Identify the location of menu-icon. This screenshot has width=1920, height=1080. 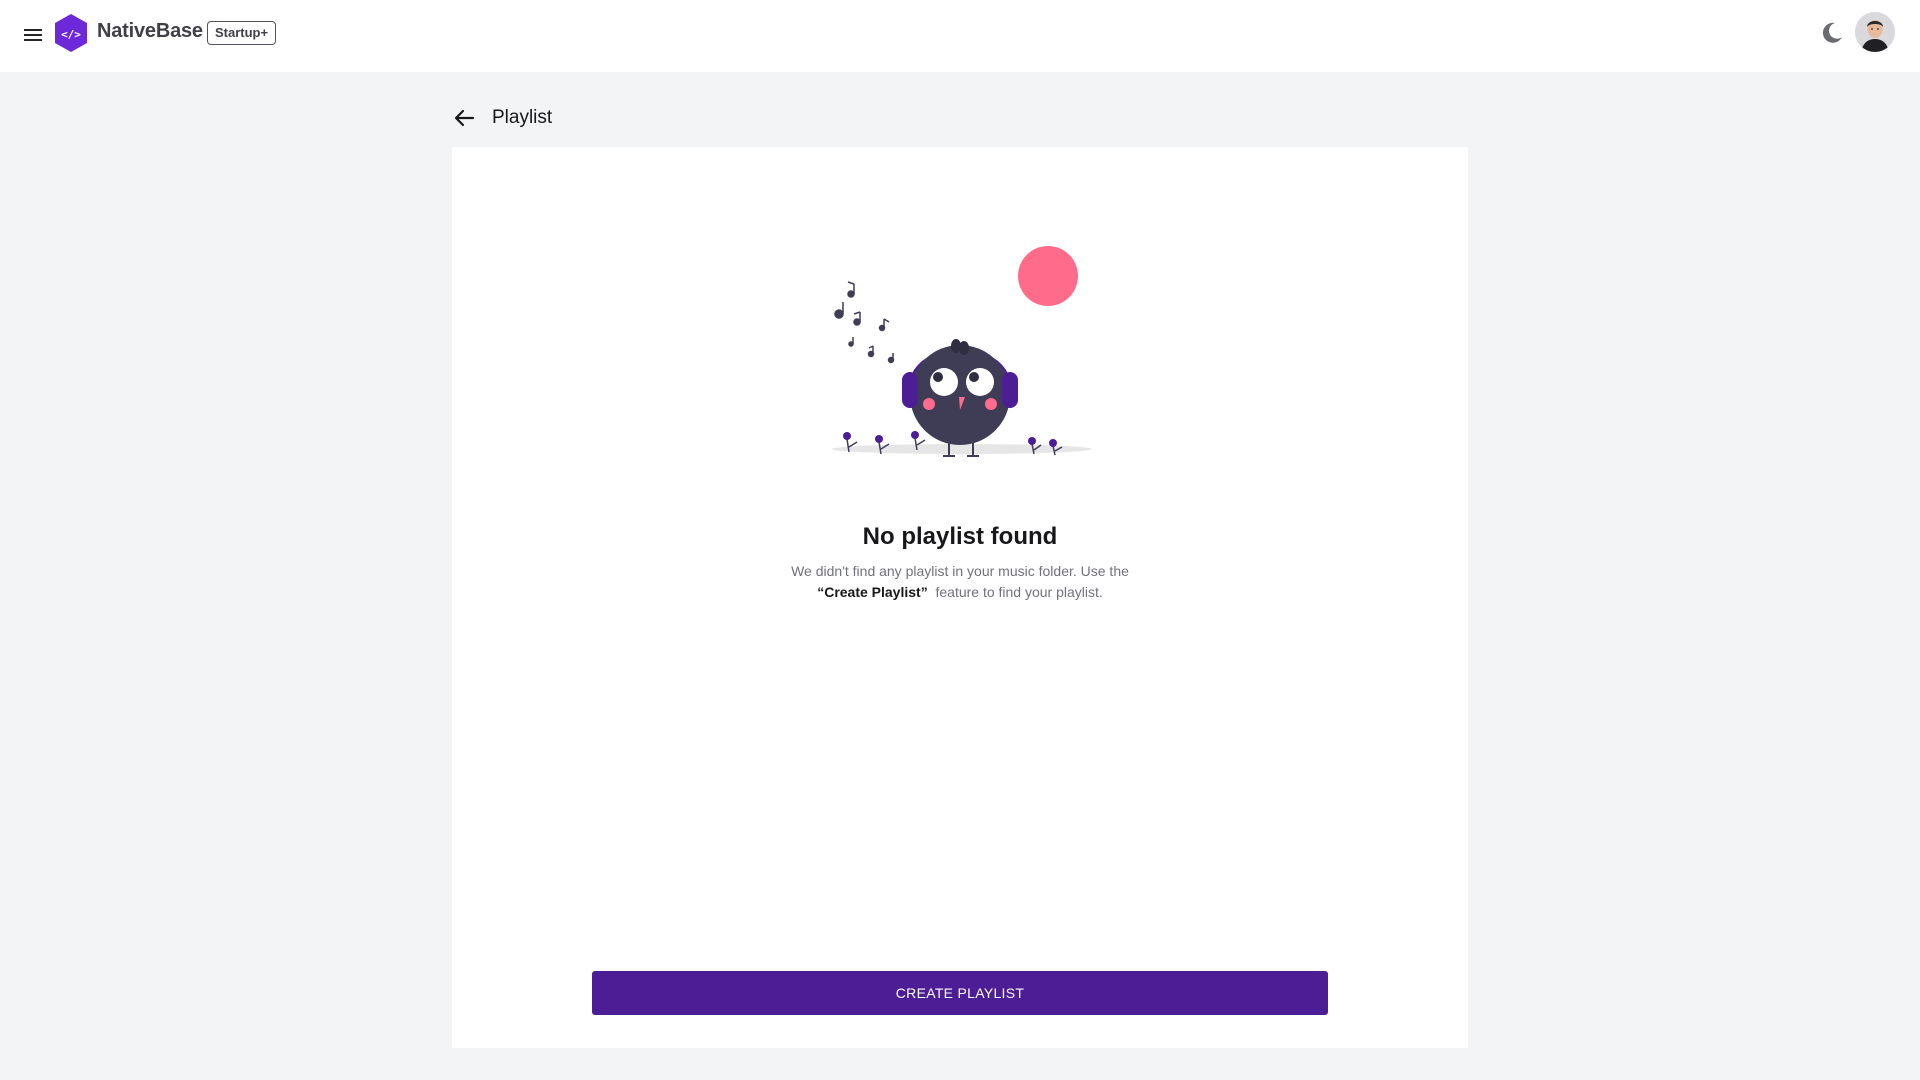
(33, 35).